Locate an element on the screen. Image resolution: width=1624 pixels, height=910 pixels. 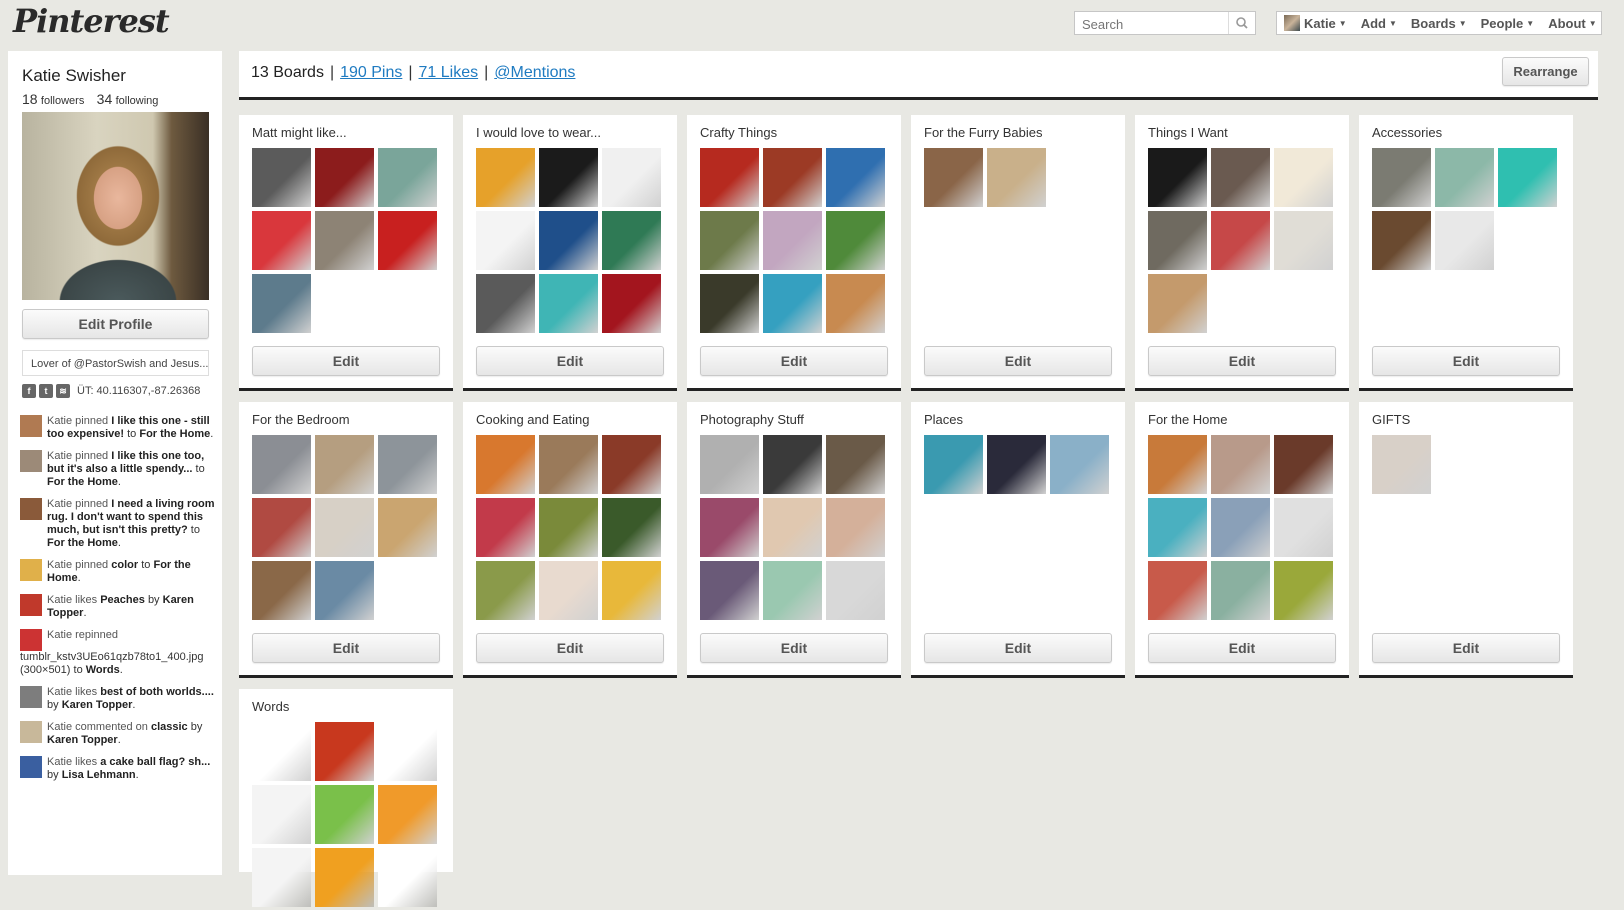
board-title: Things I Want is located at coordinates (1188, 132).